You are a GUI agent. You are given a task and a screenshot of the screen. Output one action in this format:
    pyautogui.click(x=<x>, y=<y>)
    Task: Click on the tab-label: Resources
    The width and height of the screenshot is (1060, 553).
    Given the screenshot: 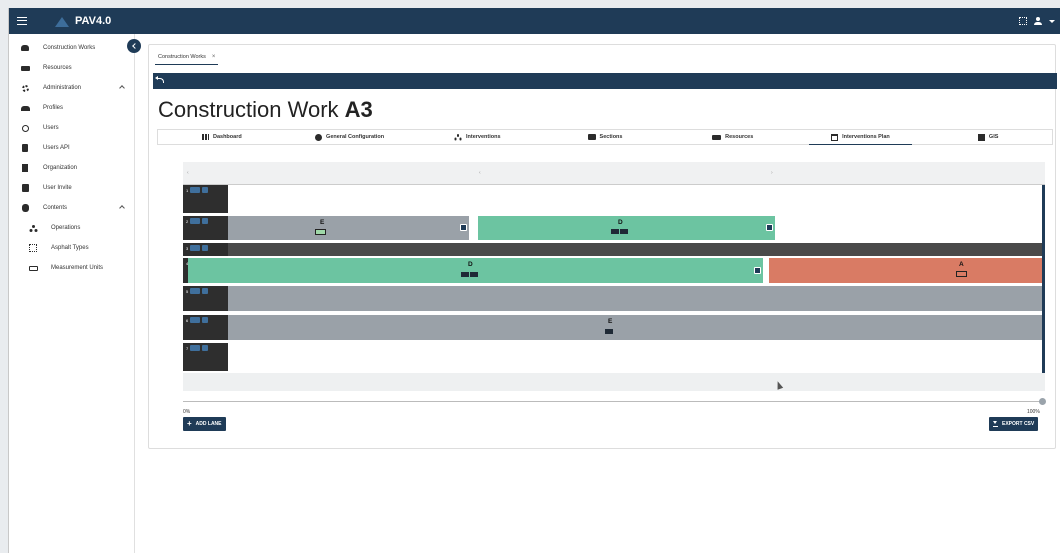 What is the action you would take?
    pyautogui.click(x=739, y=137)
    